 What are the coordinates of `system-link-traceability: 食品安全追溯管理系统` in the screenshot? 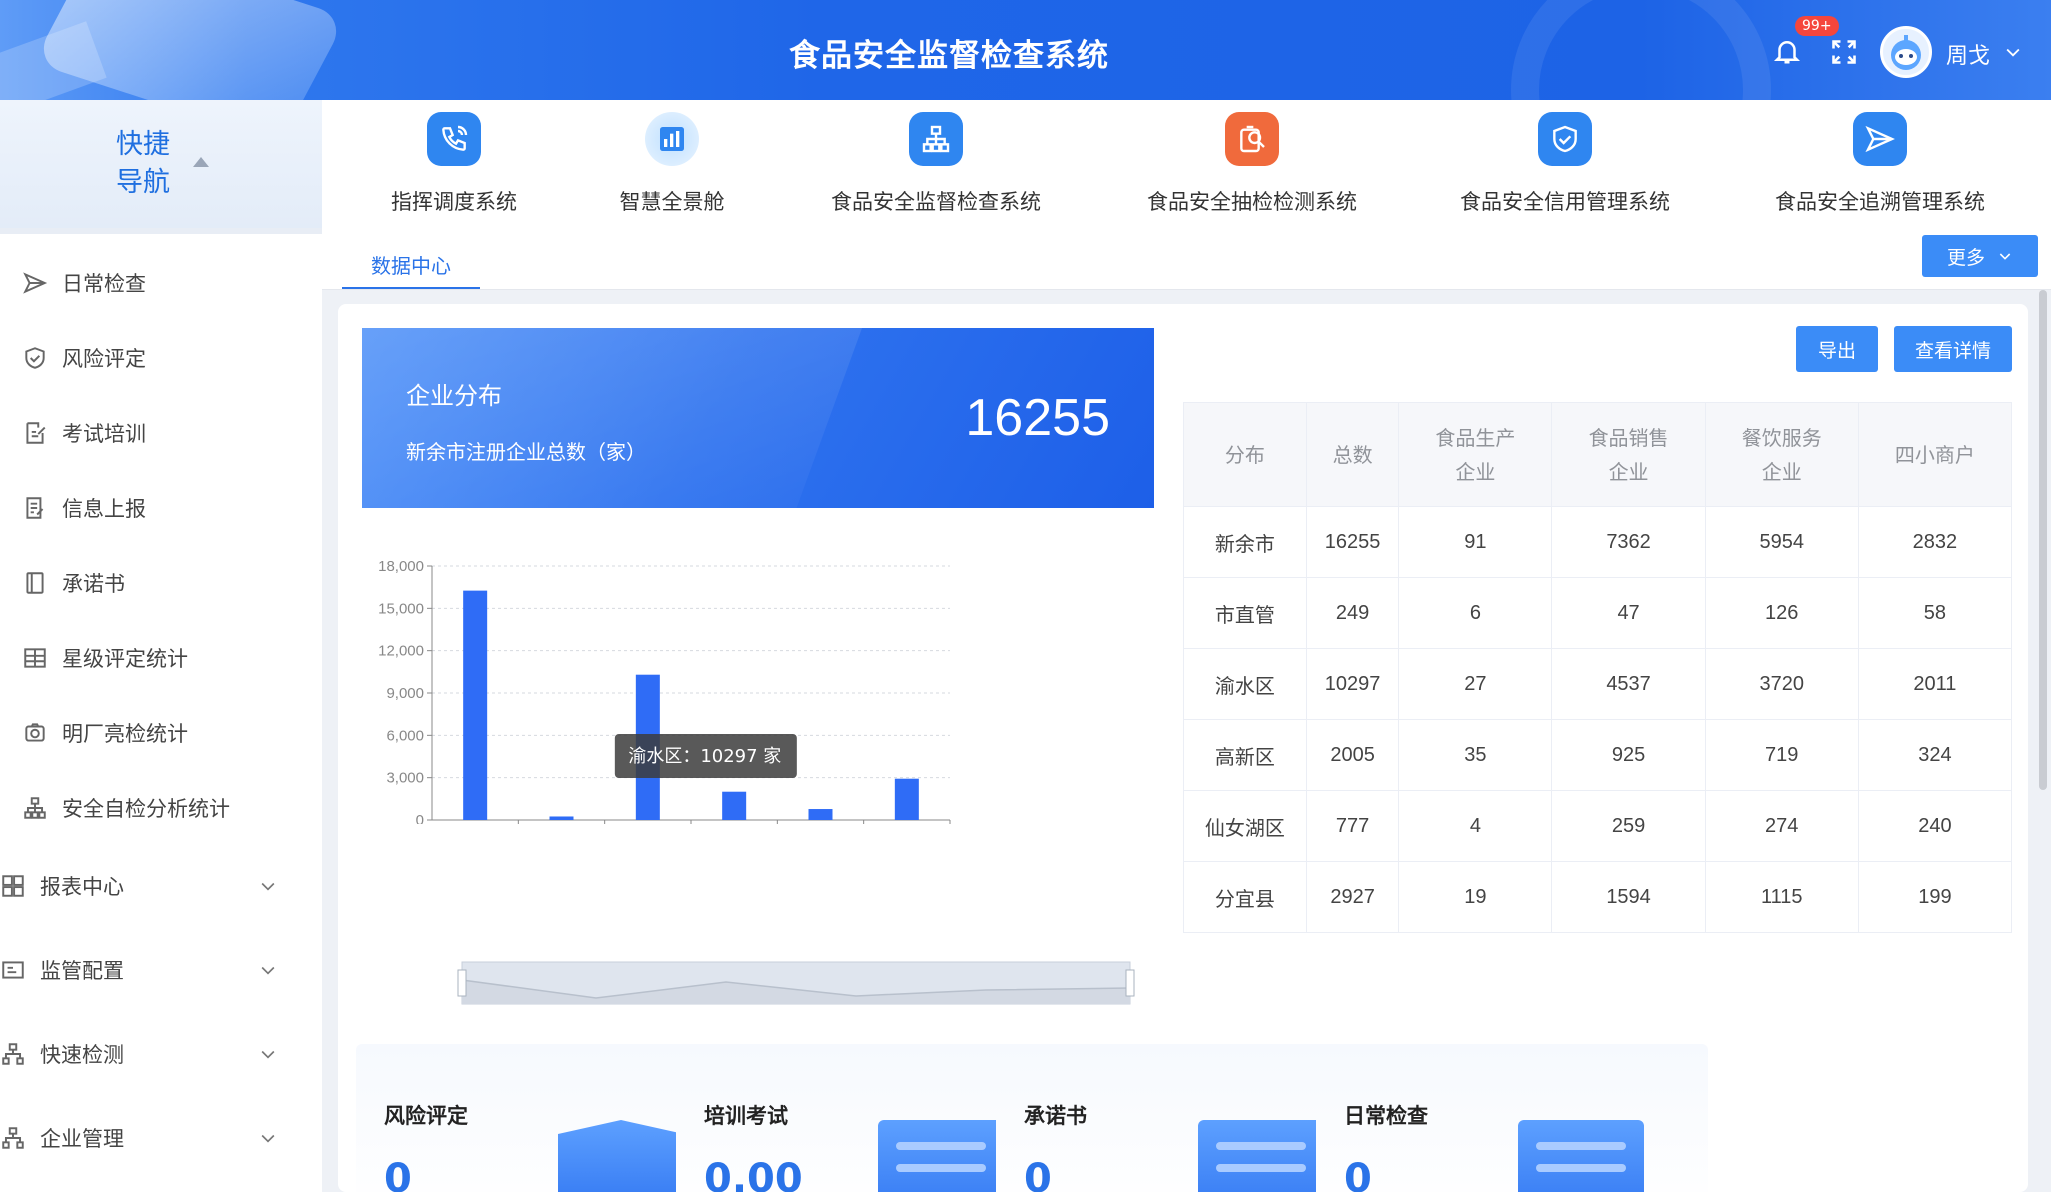 It's located at (1880, 164).